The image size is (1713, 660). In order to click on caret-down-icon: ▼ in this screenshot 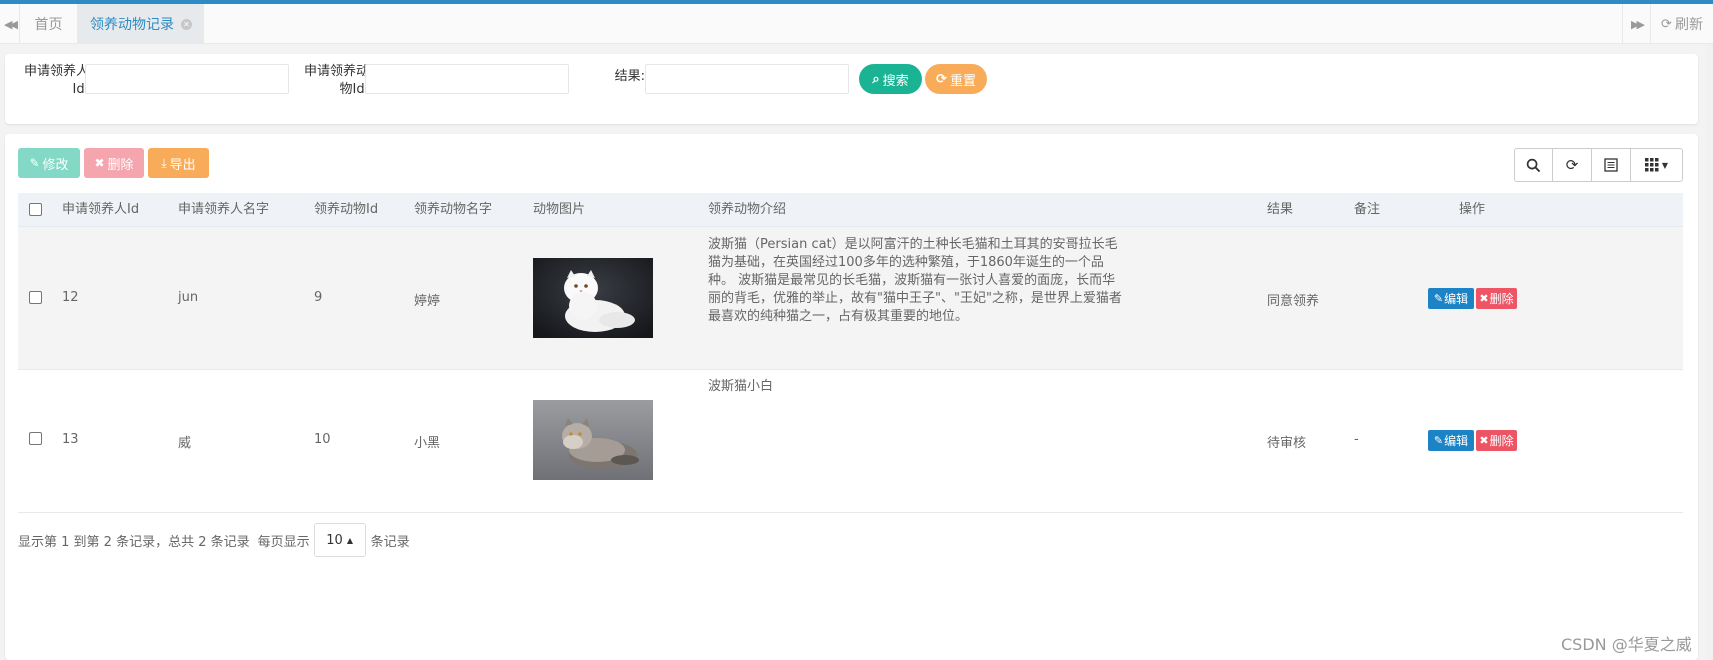, I will do `click(1665, 165)`.